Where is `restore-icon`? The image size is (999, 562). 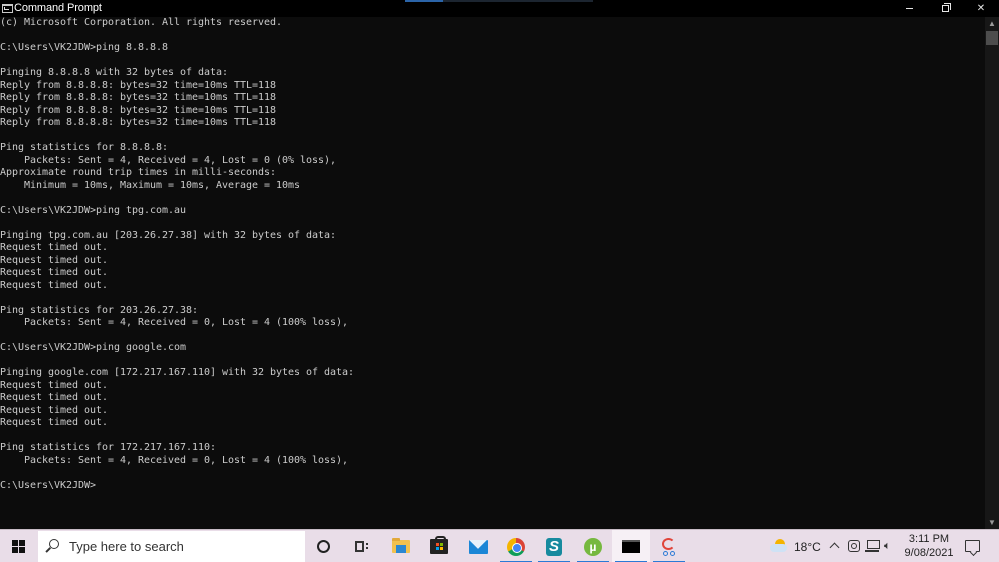 restore-icon is located at coordinates (946, 7).